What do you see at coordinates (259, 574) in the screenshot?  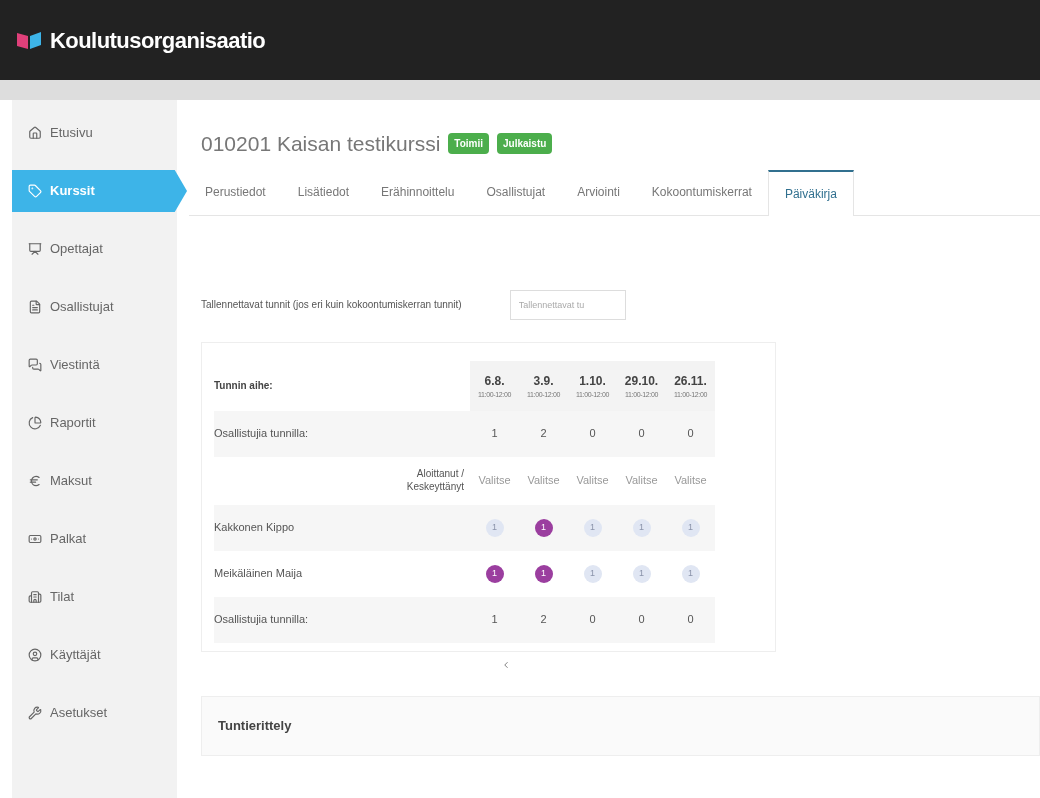 I see `participant-name: Meikäläinen Maija` at bounding box center [259, 574].